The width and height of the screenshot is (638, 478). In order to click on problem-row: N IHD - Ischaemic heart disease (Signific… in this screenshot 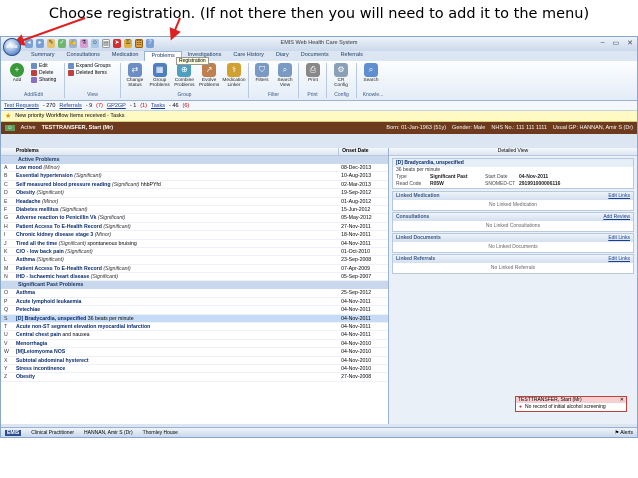, I will do `click(194, 277)`.